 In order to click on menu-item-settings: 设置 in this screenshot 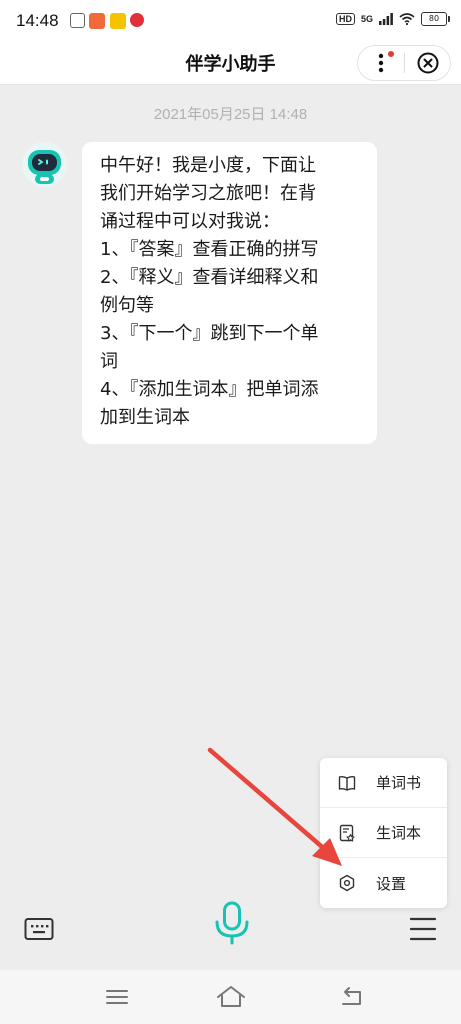, I will do `click(383, 883)`.